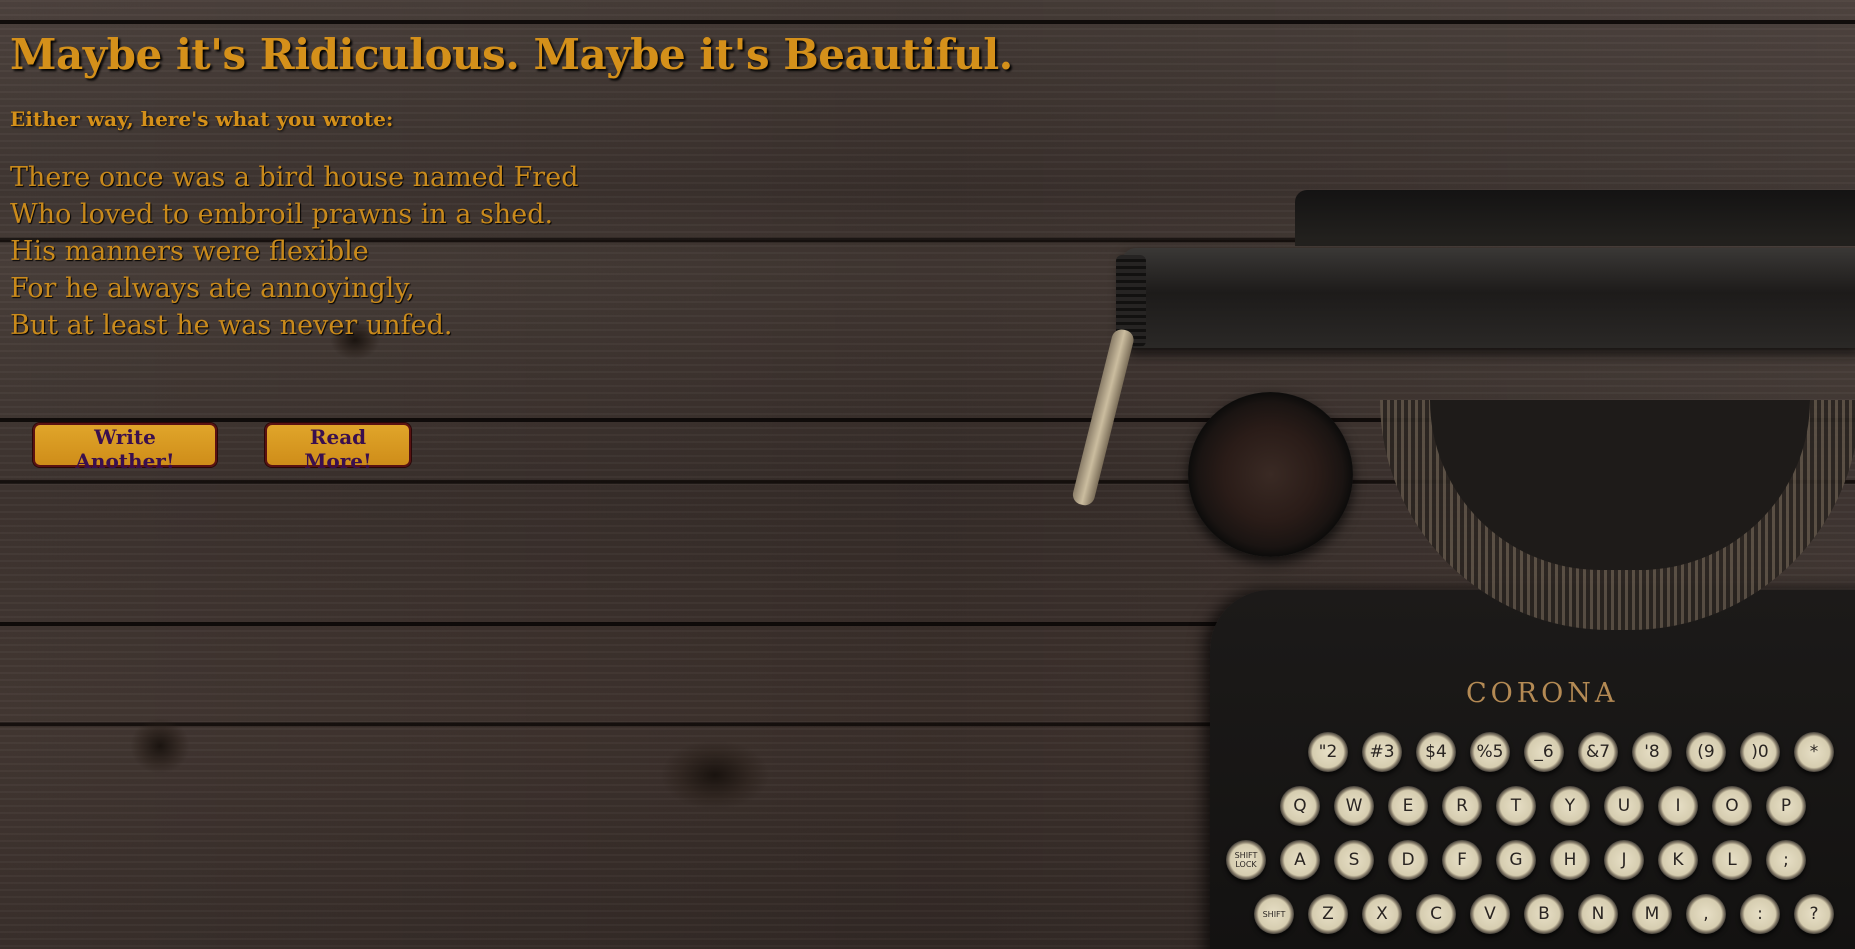 This screenshot has height=949, width=1855. What do you see at coordinates (1516, 806) in the screenshot?
I see `typewriter-key: T` at bounding box center [1516, 806].